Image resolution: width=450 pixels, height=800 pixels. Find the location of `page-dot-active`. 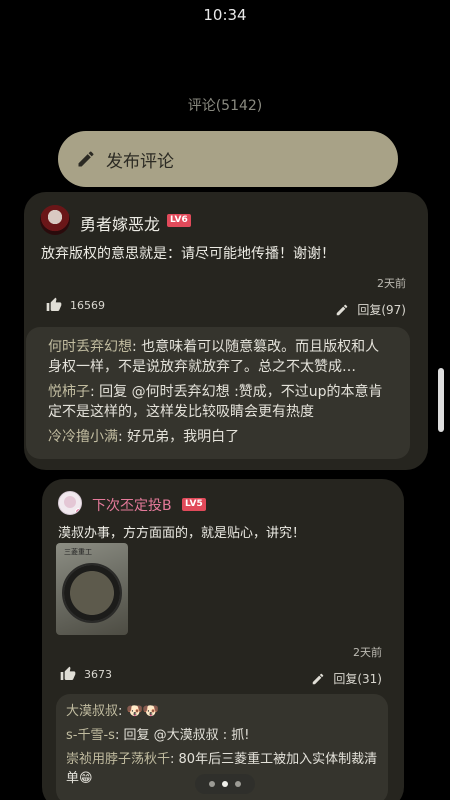

page-dot-active is located at coordinates (225, 784).